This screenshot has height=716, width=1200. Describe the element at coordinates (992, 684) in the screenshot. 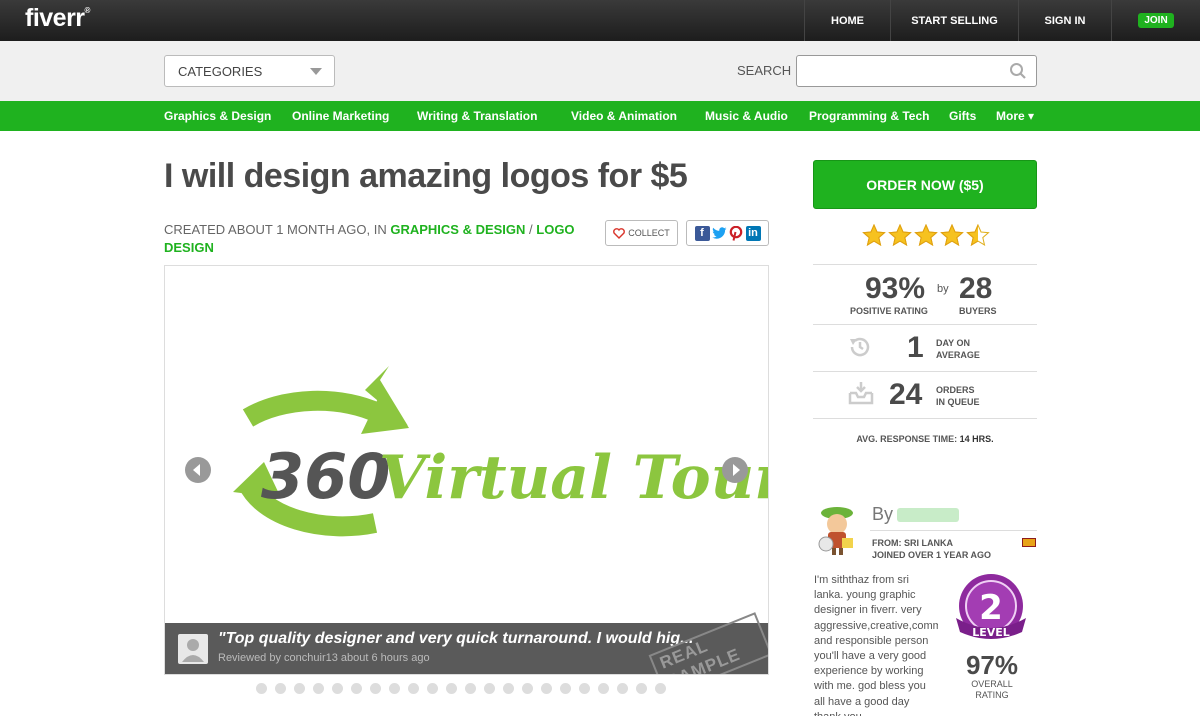

I see `overall-label-line-1: OVERALL` at that location.